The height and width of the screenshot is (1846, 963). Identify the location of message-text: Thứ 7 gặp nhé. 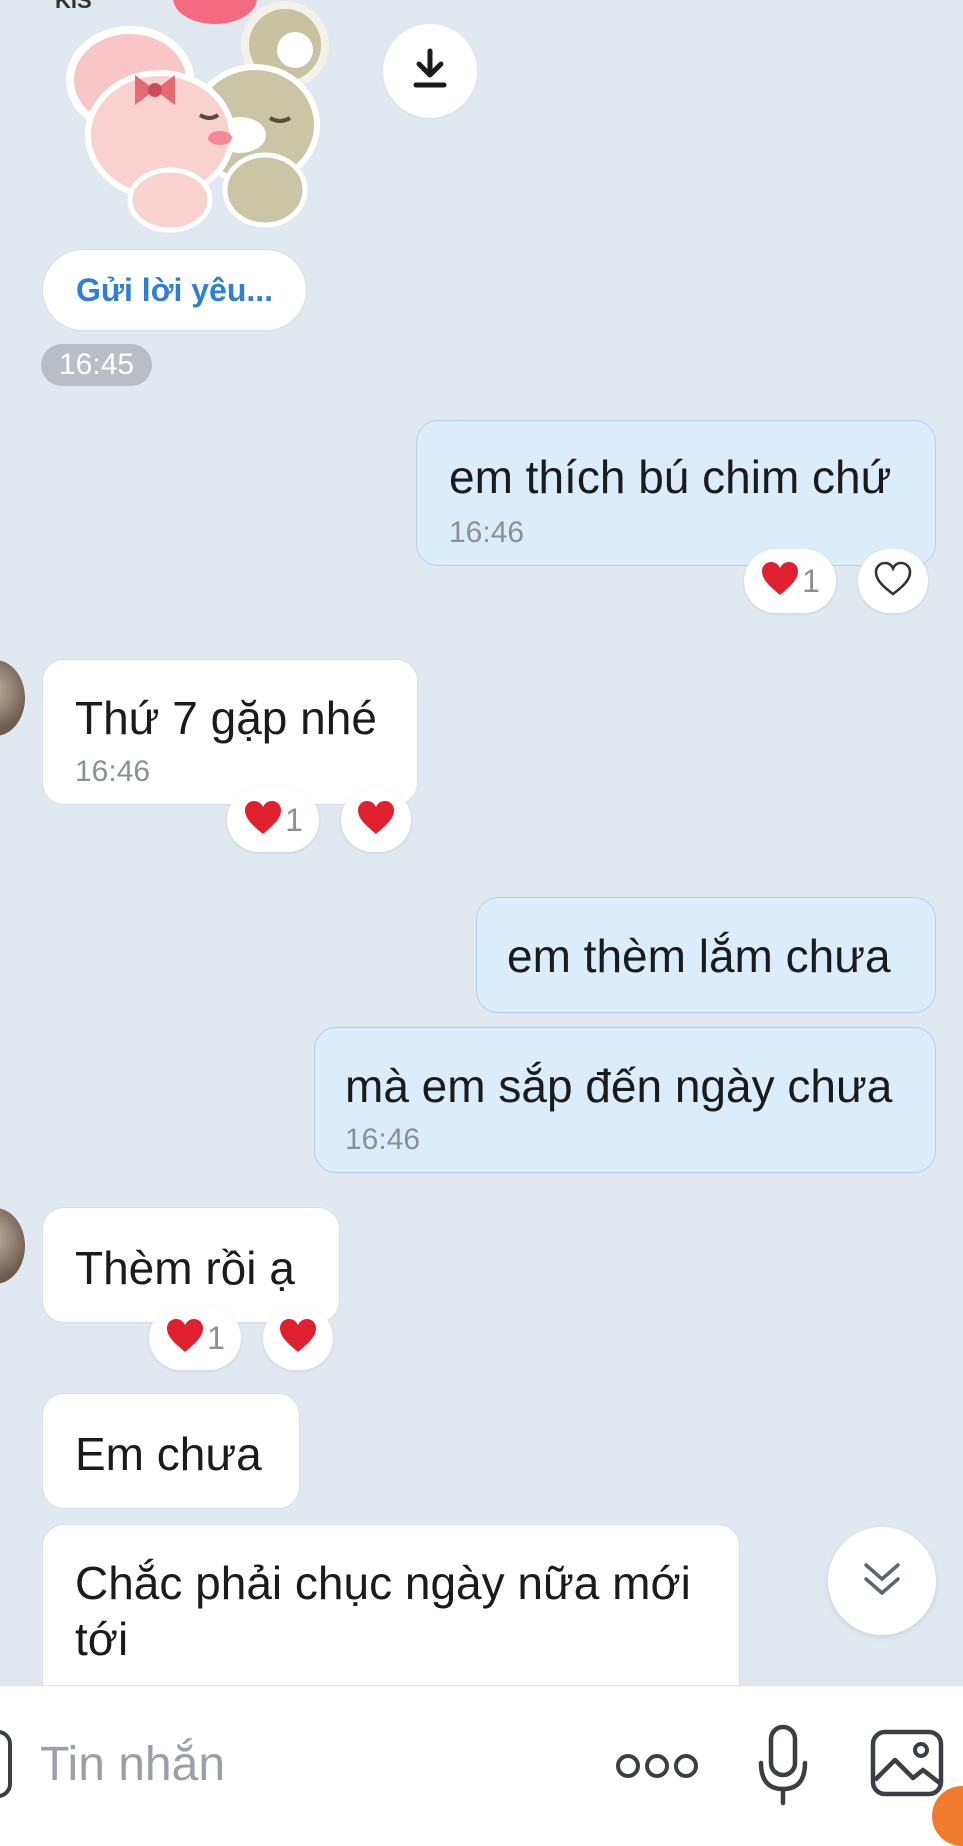
(226, 718).